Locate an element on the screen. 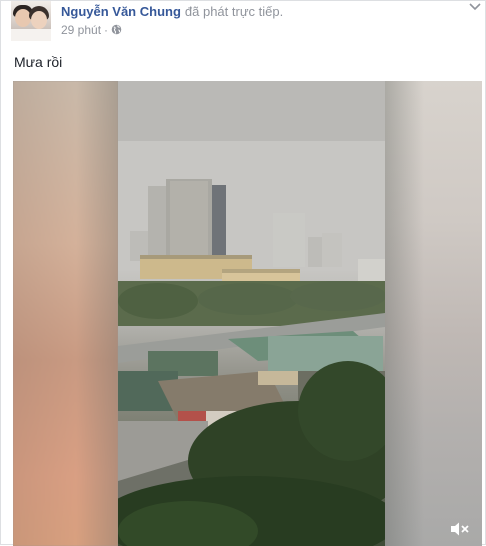  post-title-line: Nguyễn Văn Chung đã phát trực tiếp. is located at coordinates (172, 11).